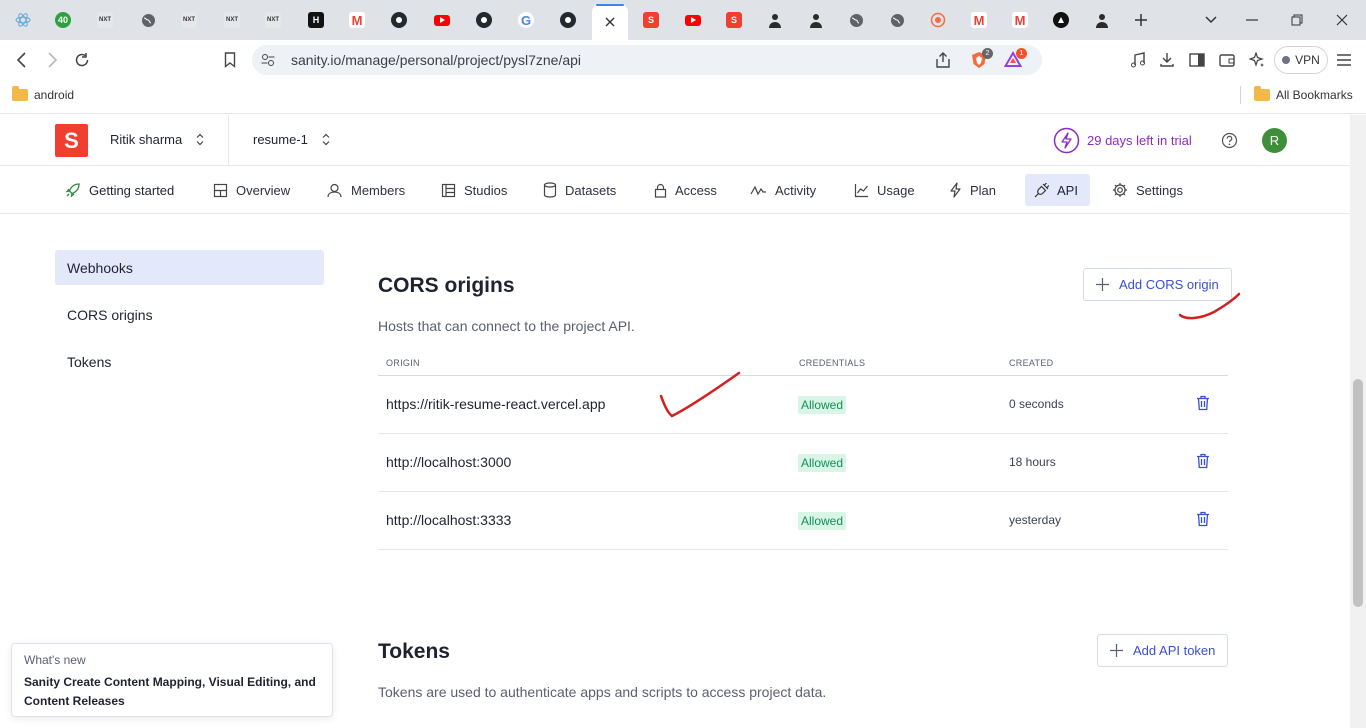 The height and width of the screenshot is (728, 1366). I want to click on trial-text: 29 days left in trial, so click(1139, 140).